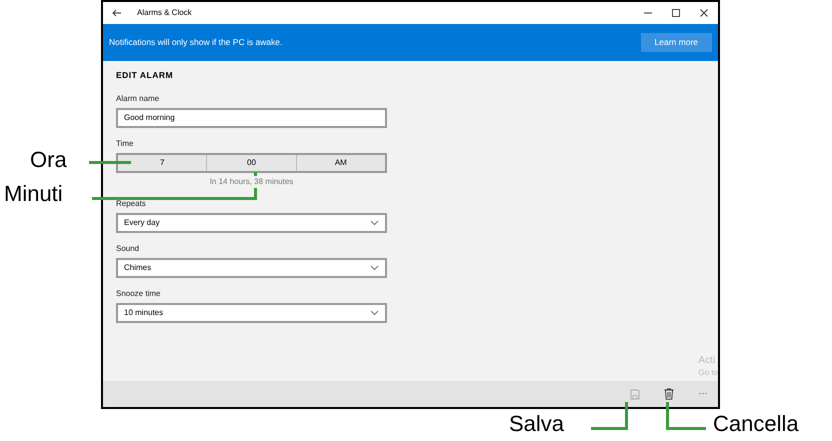 The width and height of the screenshot is (832, 441). What do you see at coordinates (117, 13) in the screenshot?
I see `back-arrow-icon` at bounding box center [117, 13].